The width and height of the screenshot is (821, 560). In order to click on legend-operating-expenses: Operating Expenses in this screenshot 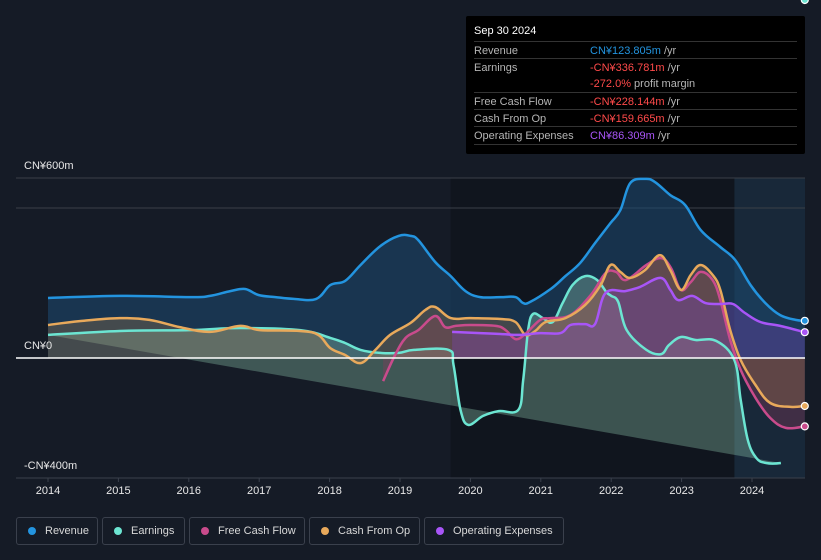, I will do `click(494, 531)`.